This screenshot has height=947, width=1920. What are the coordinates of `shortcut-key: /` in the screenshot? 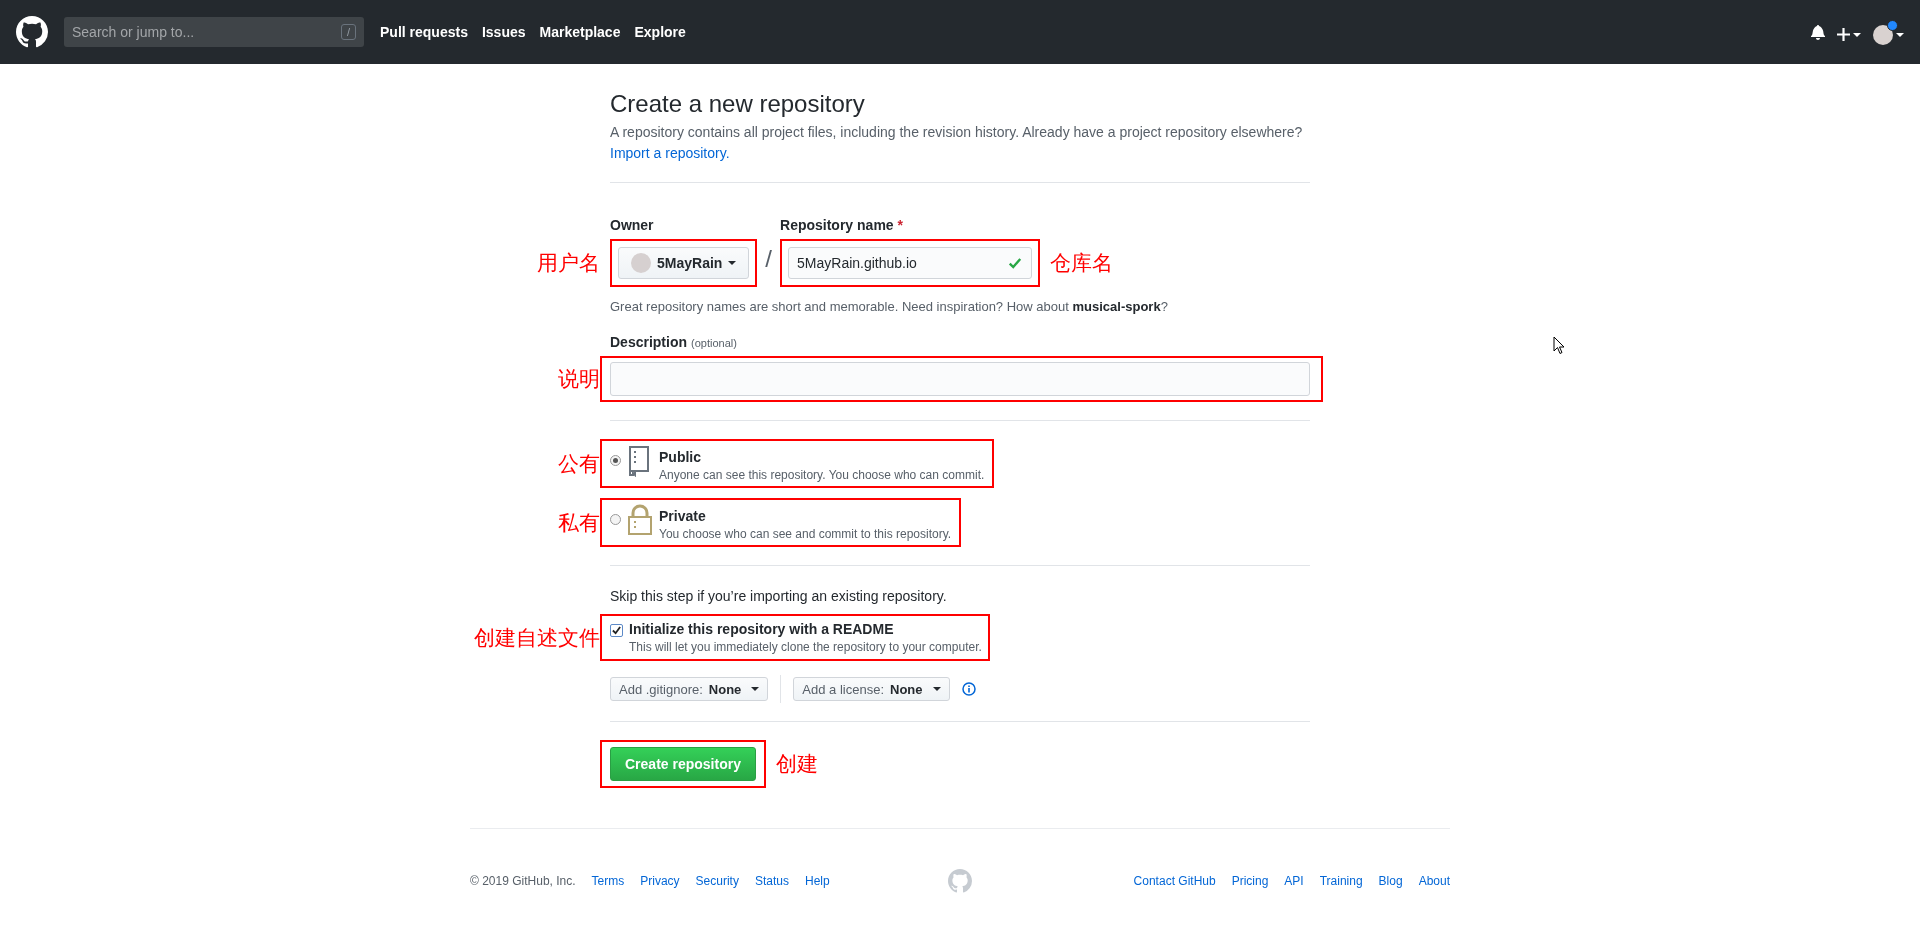 It's located at (348, 32).